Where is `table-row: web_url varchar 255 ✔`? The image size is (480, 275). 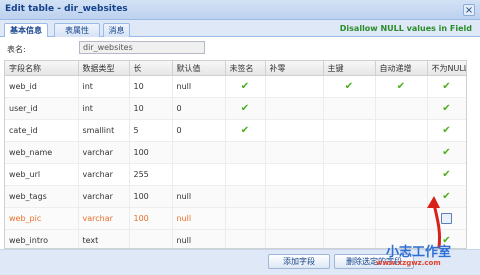
table-row: web_url varchar 255 ✔ is located at coordinates (235, 174).